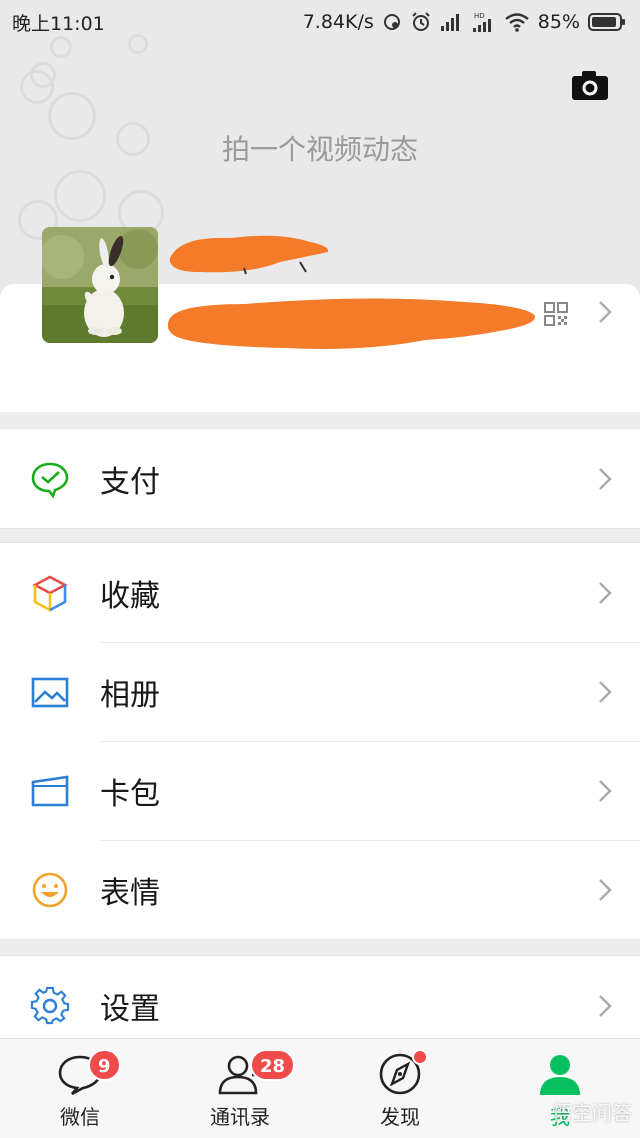  Describe the element at coordinates (50, 889) in the screenshot. I see `smile-face-icon` at that location.